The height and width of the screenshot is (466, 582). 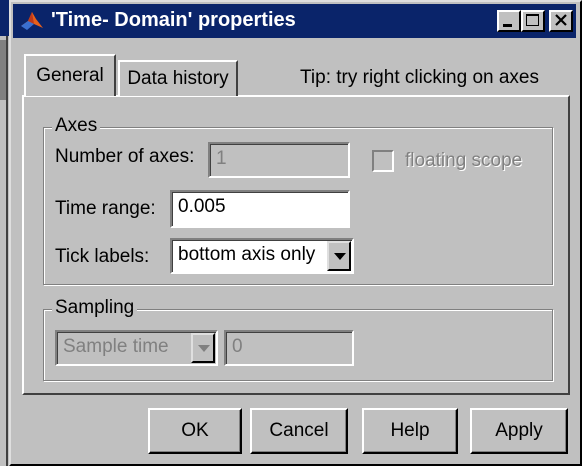 I want to click on background-window-edge, so click(x=4, y=233).